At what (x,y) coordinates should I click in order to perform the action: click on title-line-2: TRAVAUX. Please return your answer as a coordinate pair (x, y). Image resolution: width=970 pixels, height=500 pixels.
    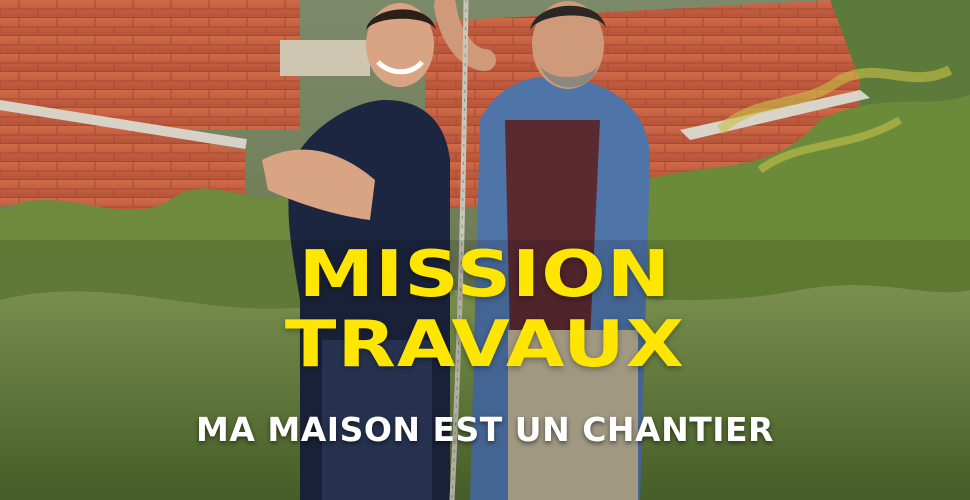
    Looking at the image, I should click on (485, 345).